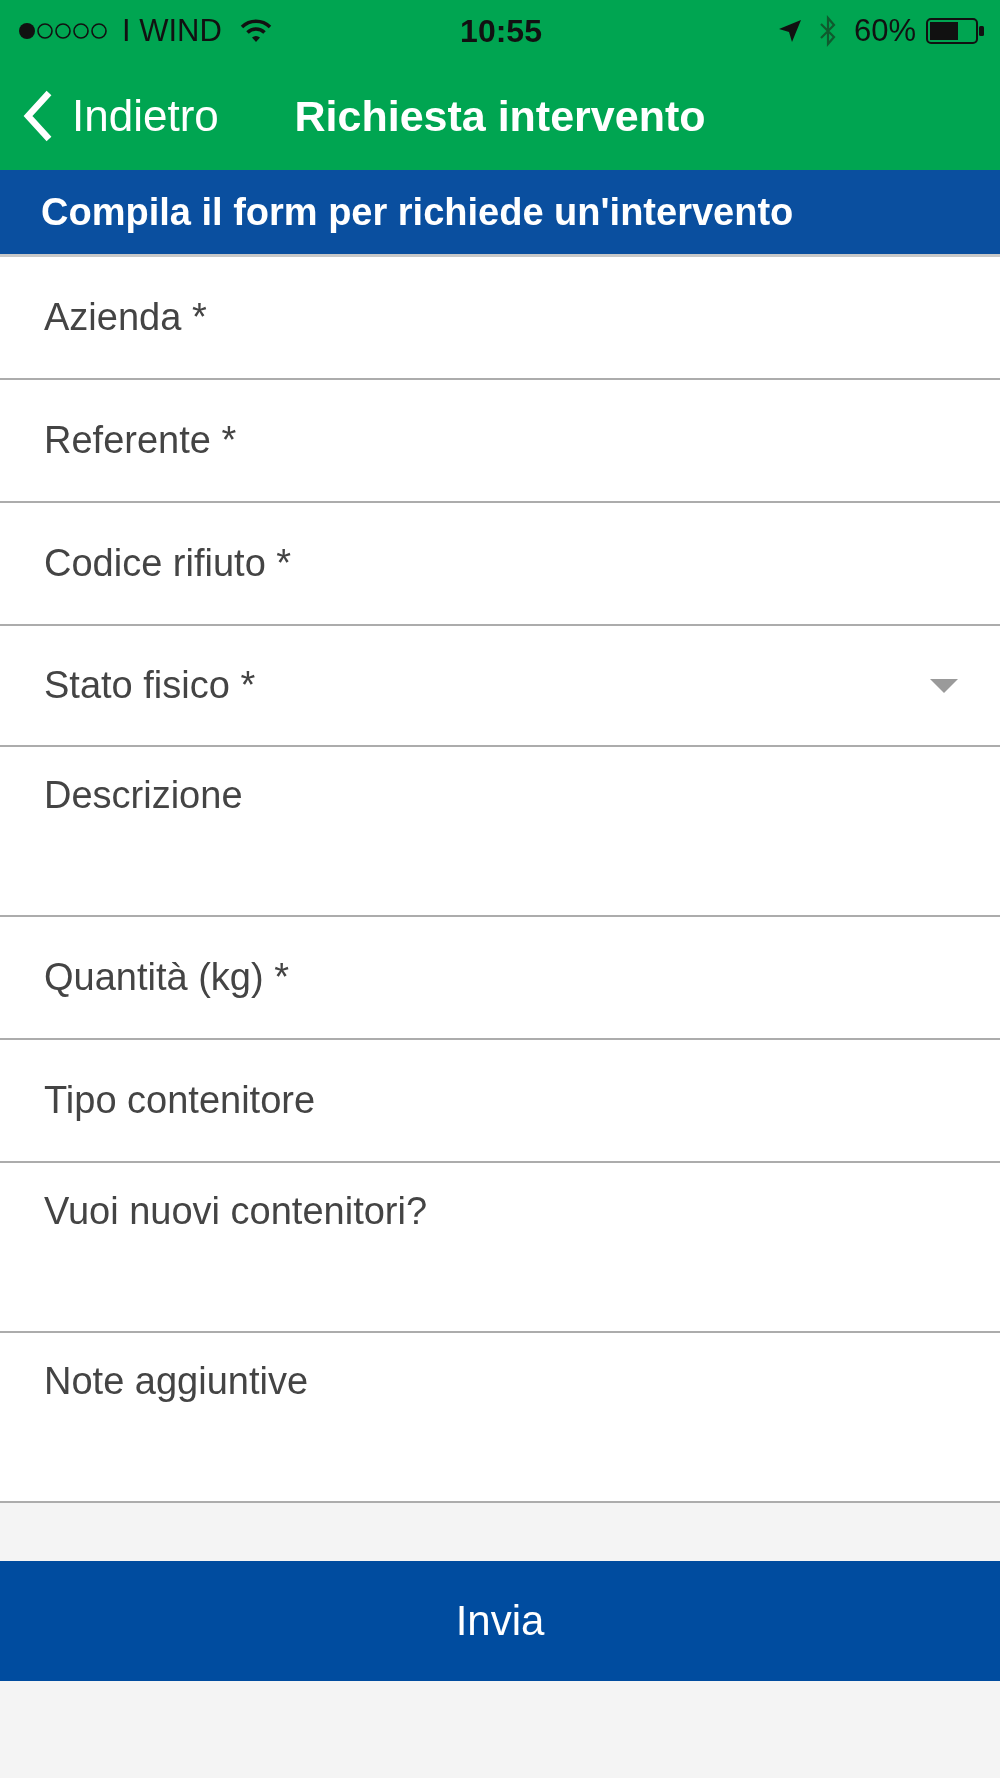 The width and height of the screenshot is (1000, 1778). What do you see at coordinates (501, 31) in the screenshot?
I see `clock-time: 10:55` at bounding box center [501, 31].